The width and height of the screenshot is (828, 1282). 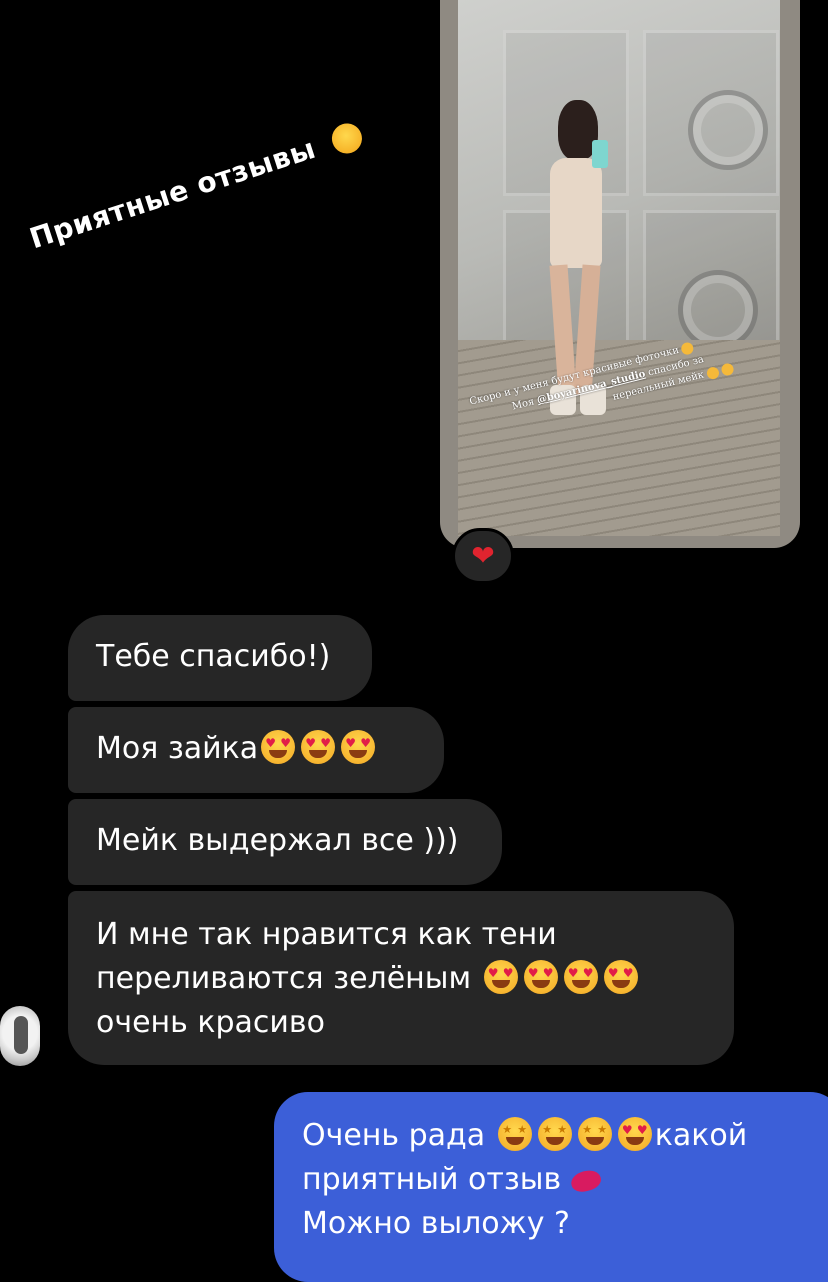 I want to click on wall-rosette, so click(x=728, y=130).